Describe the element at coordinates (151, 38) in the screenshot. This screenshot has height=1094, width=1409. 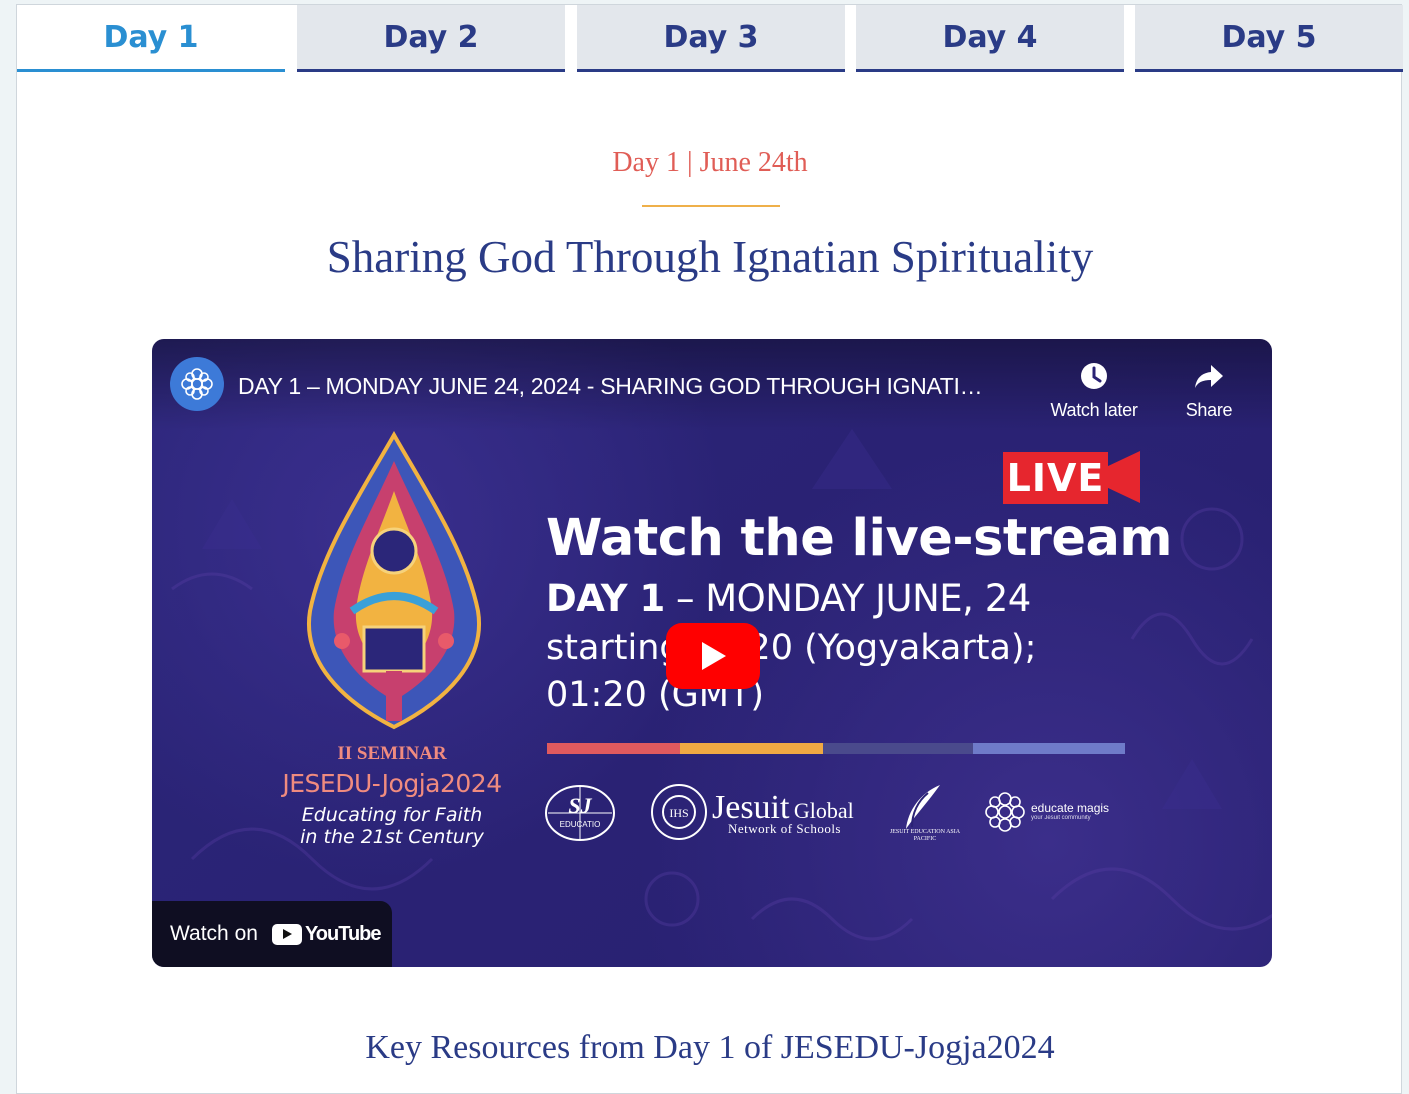
I see `tab-day-1: Day 1` at that location.